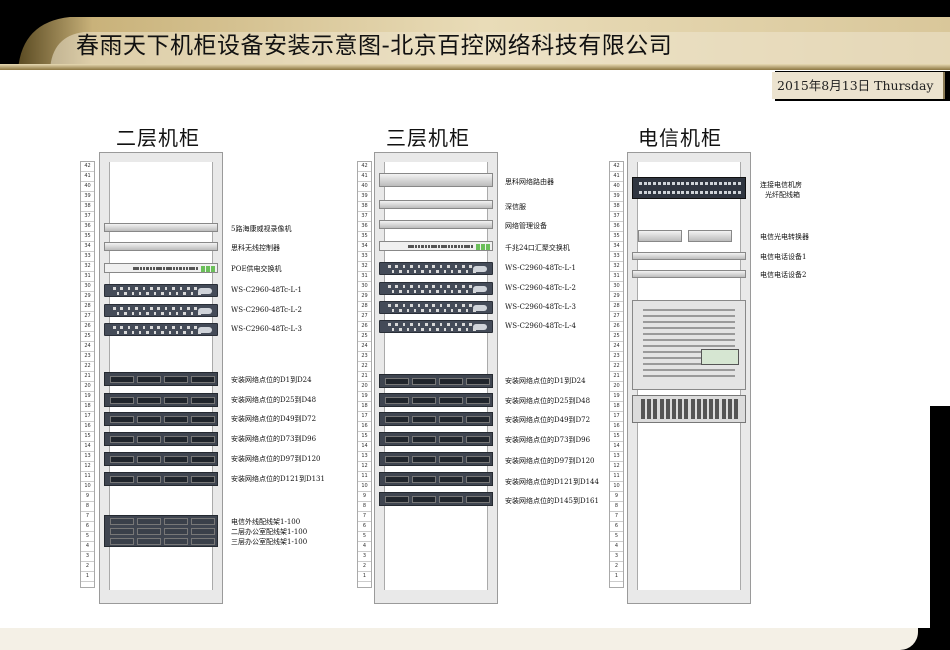  Describe the element at coordinates (616, 477) in the screenshot. I see `rack-unit-number: 11` at that location.